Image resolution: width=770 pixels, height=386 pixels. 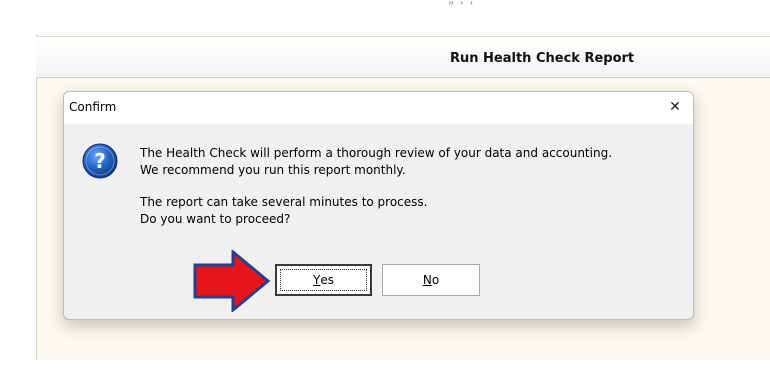 I want to click on page-title: Run Health Check Report, so click(x=542, y=58).